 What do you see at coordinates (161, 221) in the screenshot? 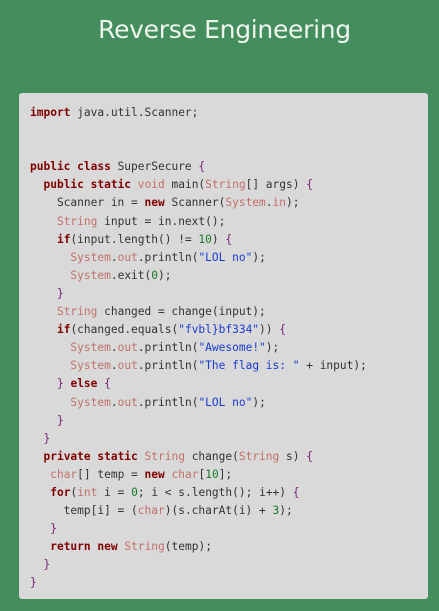
I see `code-token-code-text: input = in.next();` at bounding box center [161, 221].